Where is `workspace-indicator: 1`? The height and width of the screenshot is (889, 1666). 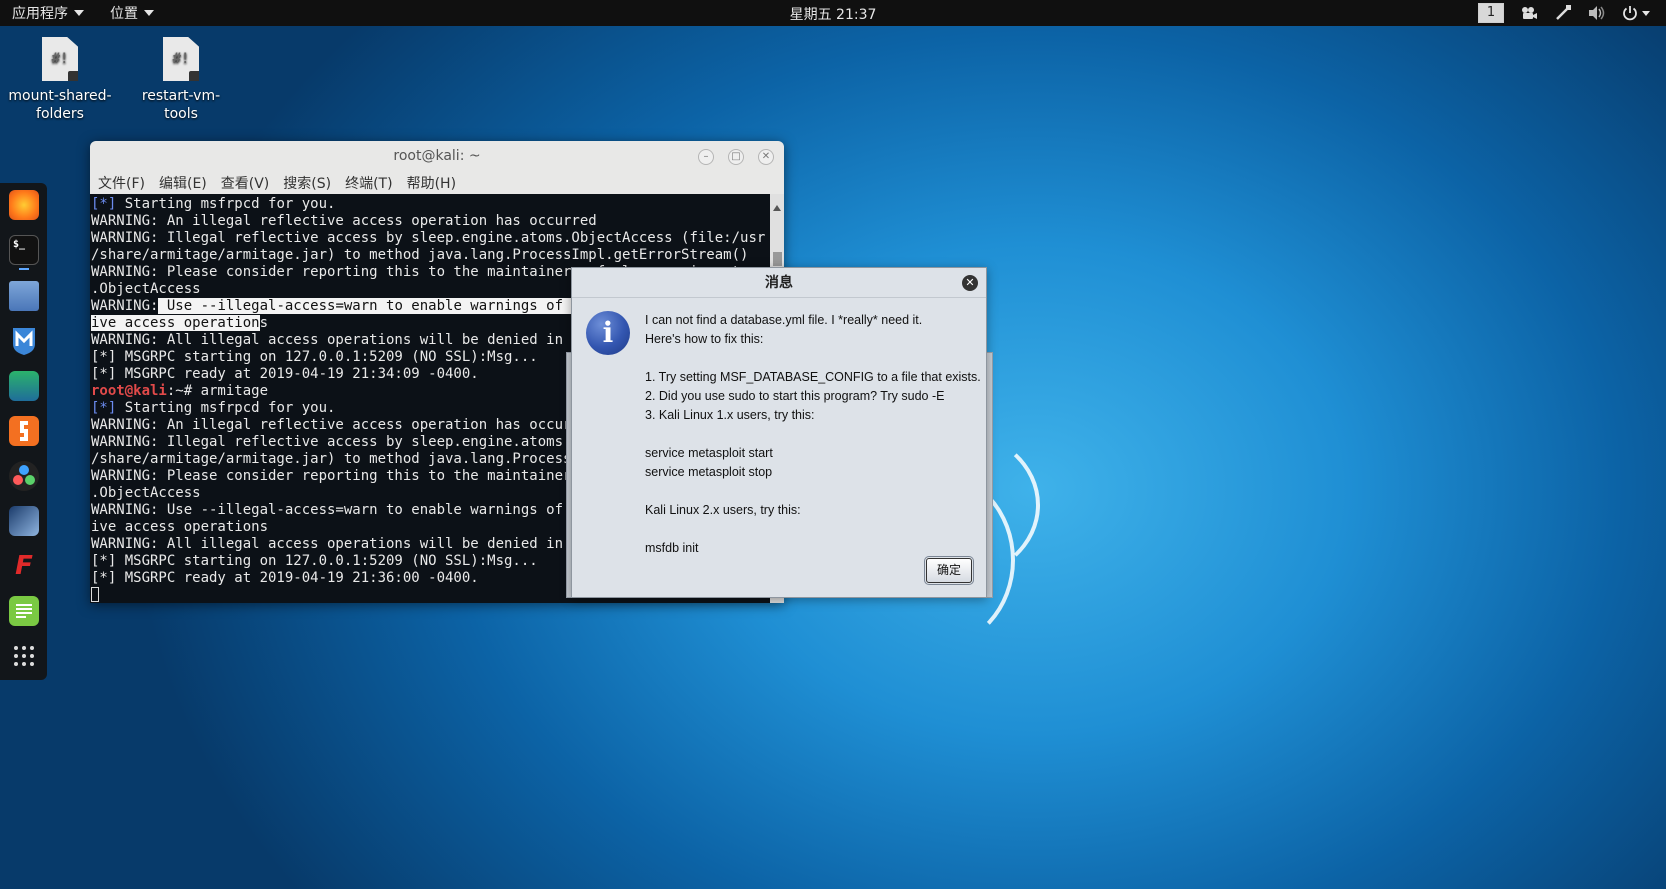 workspace-indicator: 1 is located at coordinates (1491, 13).